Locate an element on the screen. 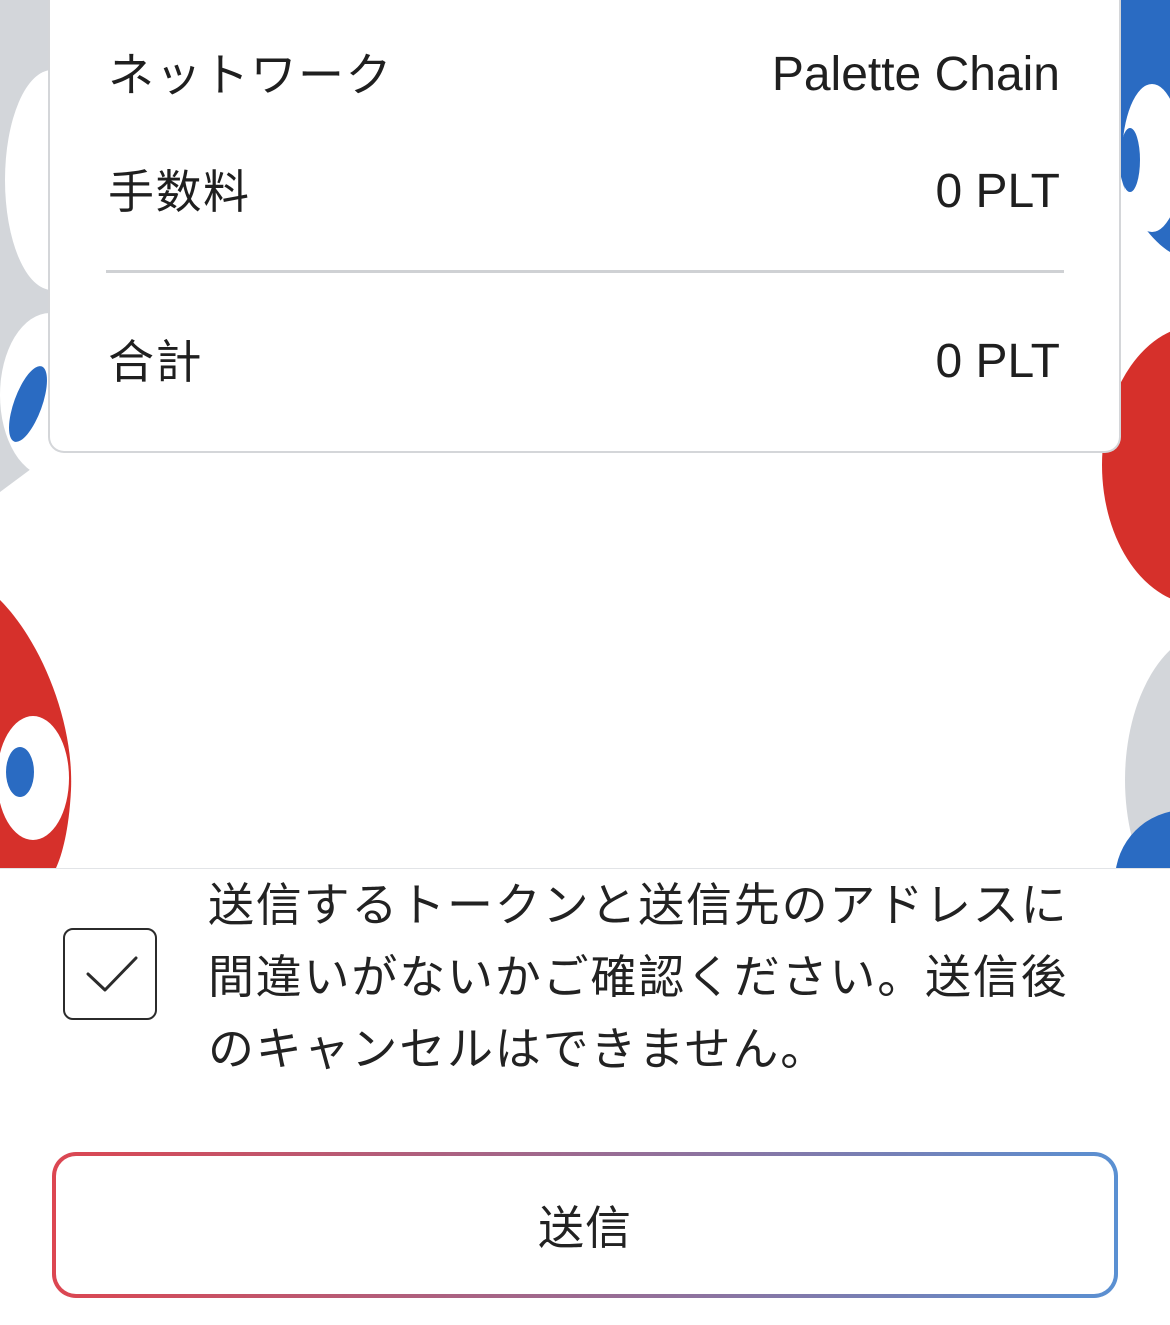 This screenshot has width=1170, height=1325. checkmark-icon is located at coordinates (112, 974).